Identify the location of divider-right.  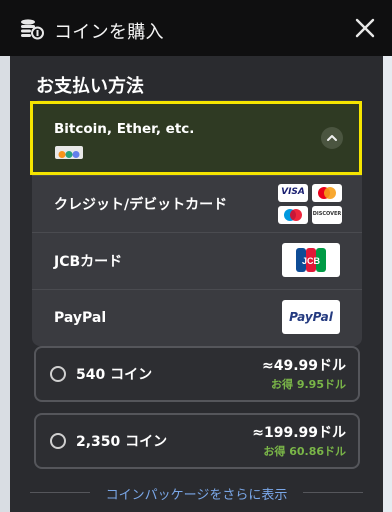
(333, 492).